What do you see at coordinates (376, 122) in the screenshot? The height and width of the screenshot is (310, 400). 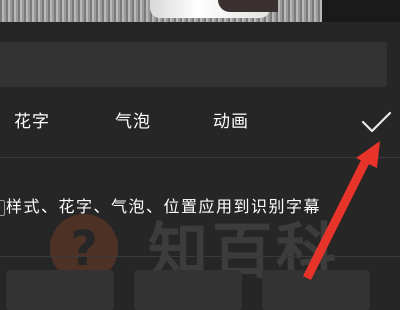 I see `checkmark-icon` at bounding box center [376, 122].